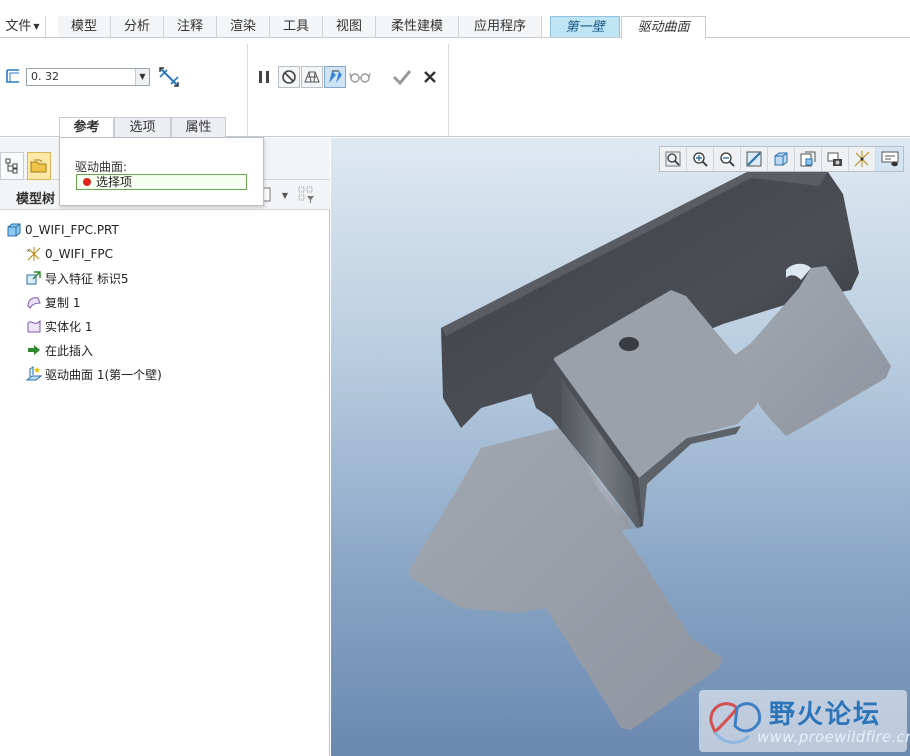 Image resolution: width=910 pixels, height=756 pixels. Describe the element at coordinates (36, 199) in the screenshot. I see `model-tree-title: 模型树` at that location.